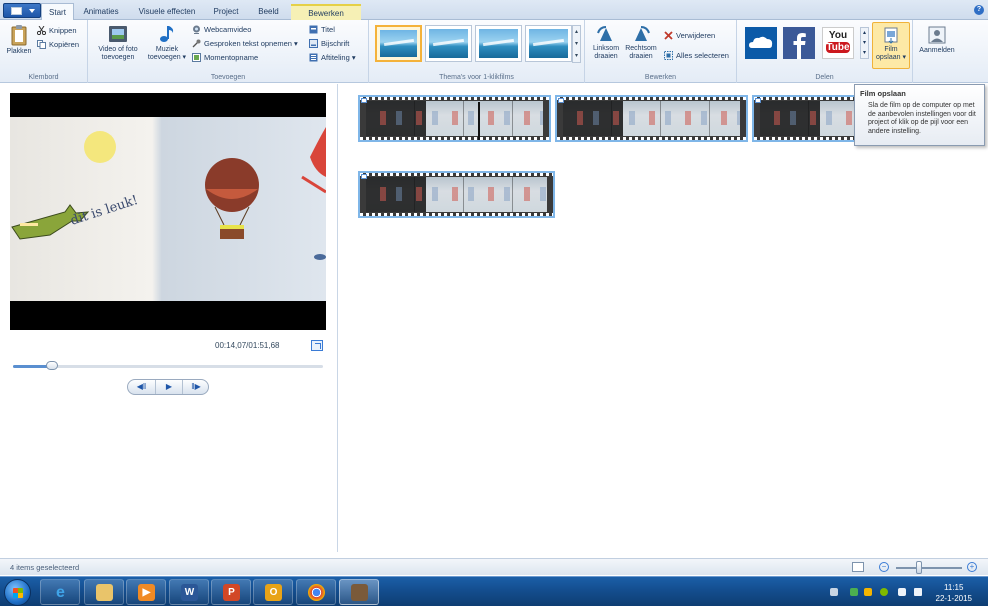 The width and height of the screenshot is (988, 606). What do you see at coordinates (868, 592) in the screenshot?
I see `flag-icon` at bounding box center [868, 592].